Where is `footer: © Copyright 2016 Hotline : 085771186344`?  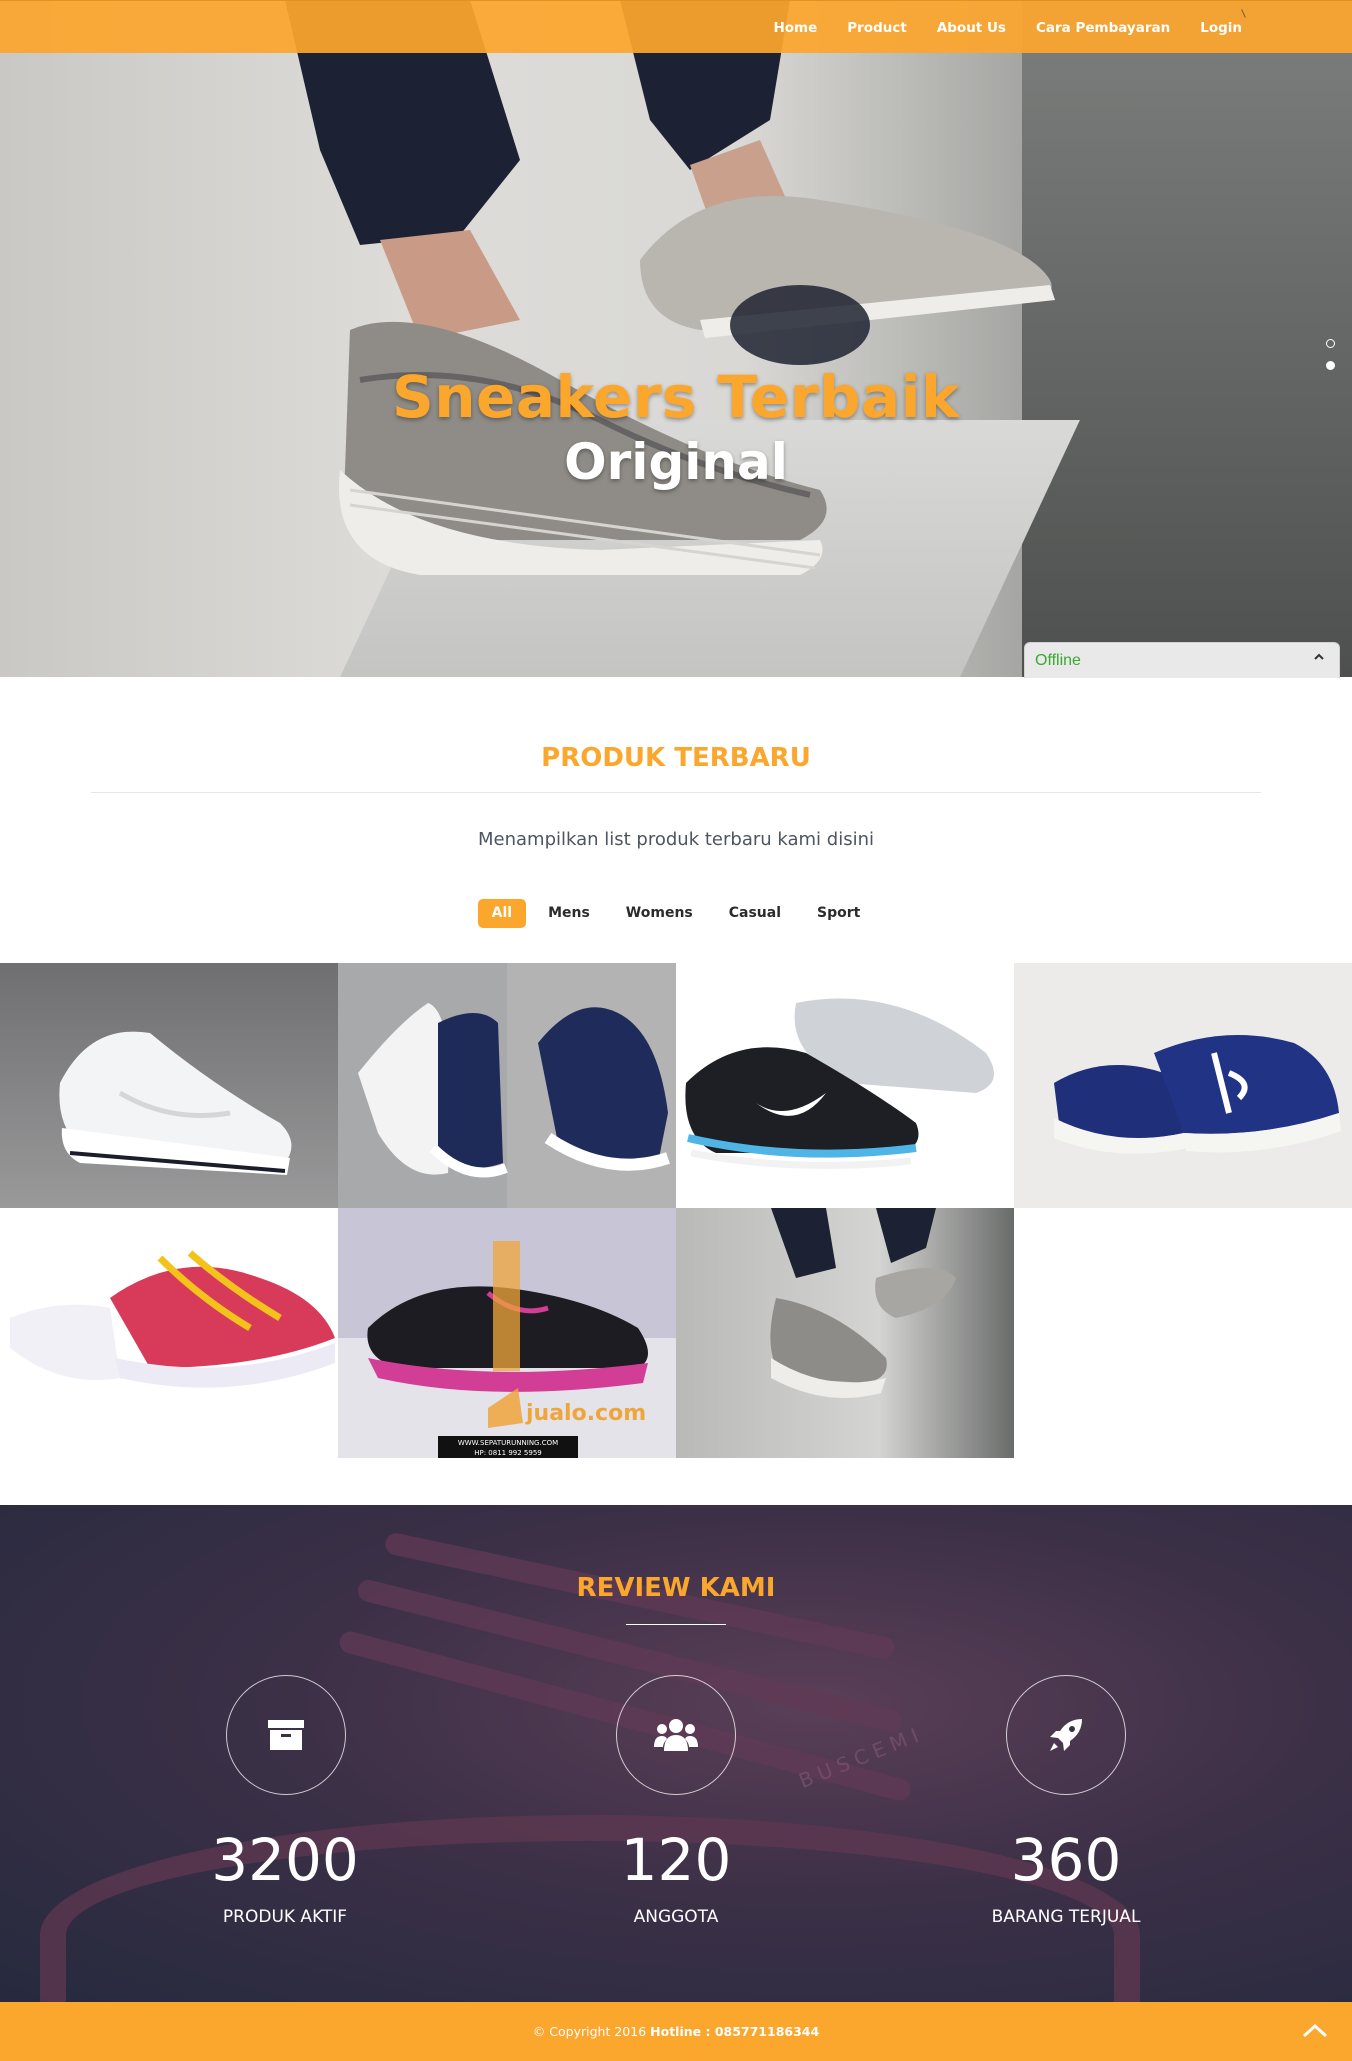 footer: © Copyright 2016 Hotline : 085771186344 is located at coordinates (676, 2031).